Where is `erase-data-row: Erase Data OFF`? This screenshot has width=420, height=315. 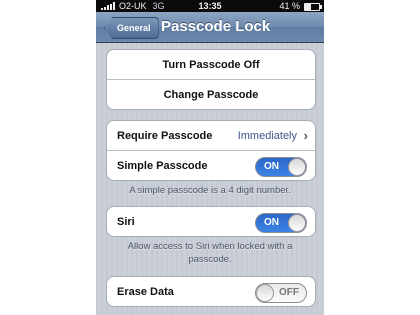 erase-data-row: Erase Data OFF is located at coordinates (211, 291).